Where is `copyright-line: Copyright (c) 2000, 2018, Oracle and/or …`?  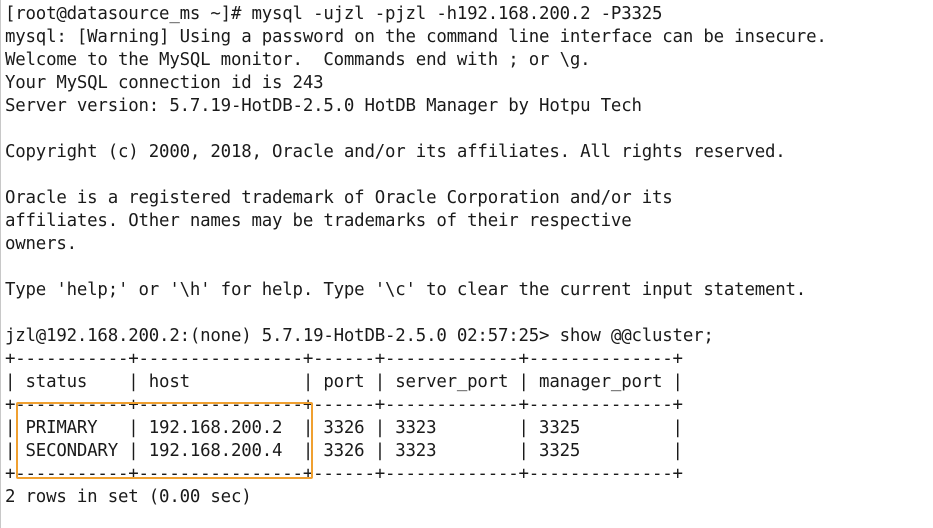 copyright-line: Copyright (c) 2000, 2018, Oracle and/or … is located at coordinates (395, 152).